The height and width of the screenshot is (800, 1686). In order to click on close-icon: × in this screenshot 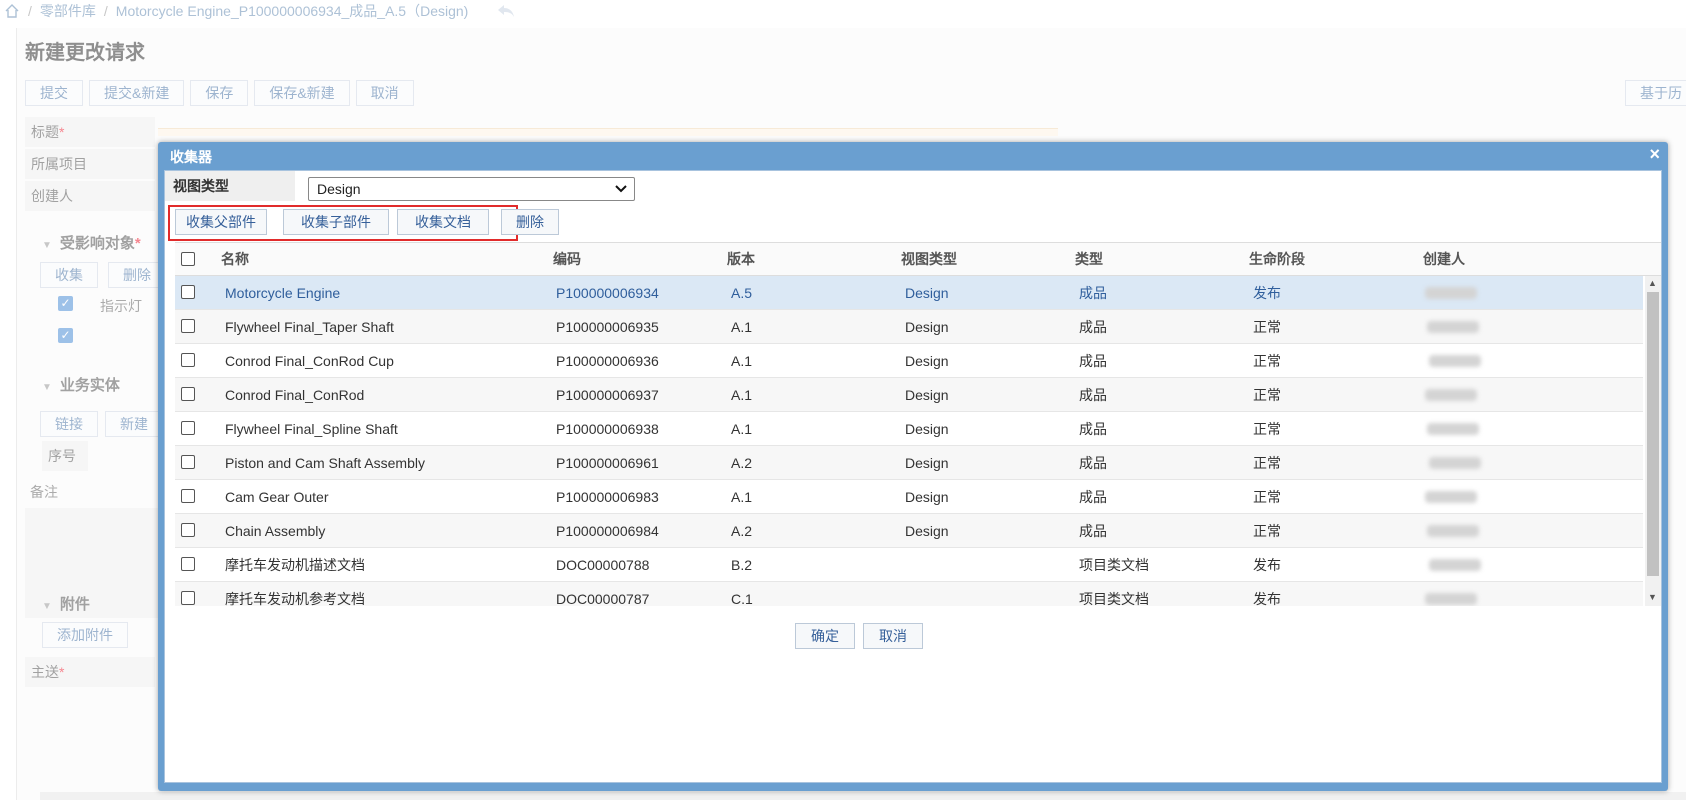, I will do `click(1654, 154)`.